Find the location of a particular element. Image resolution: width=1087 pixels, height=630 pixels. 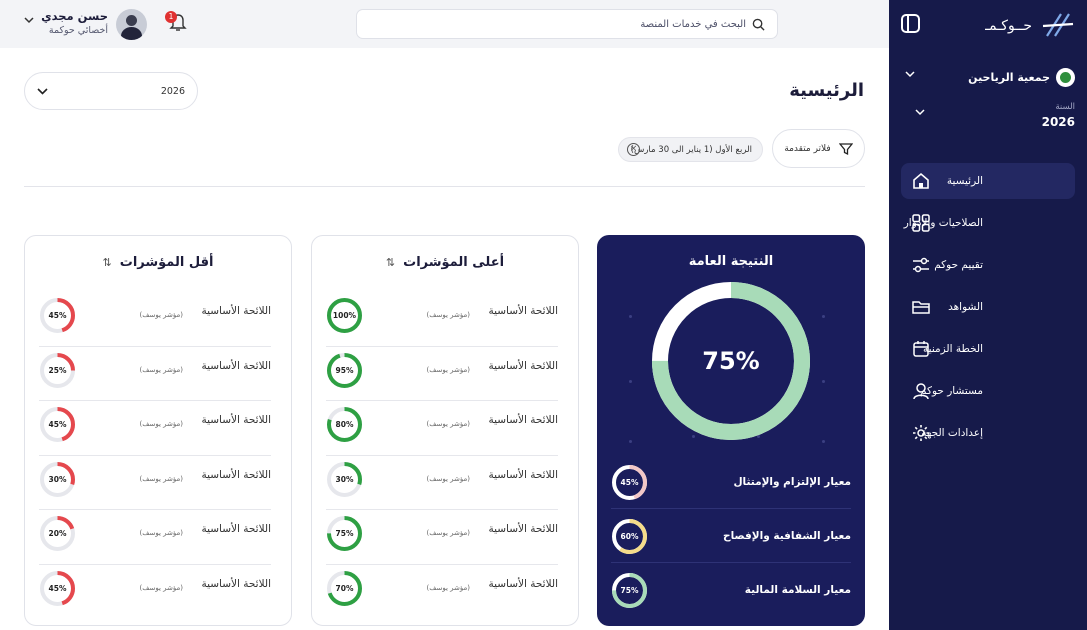

home-icon is located at coordinates (921, 180).